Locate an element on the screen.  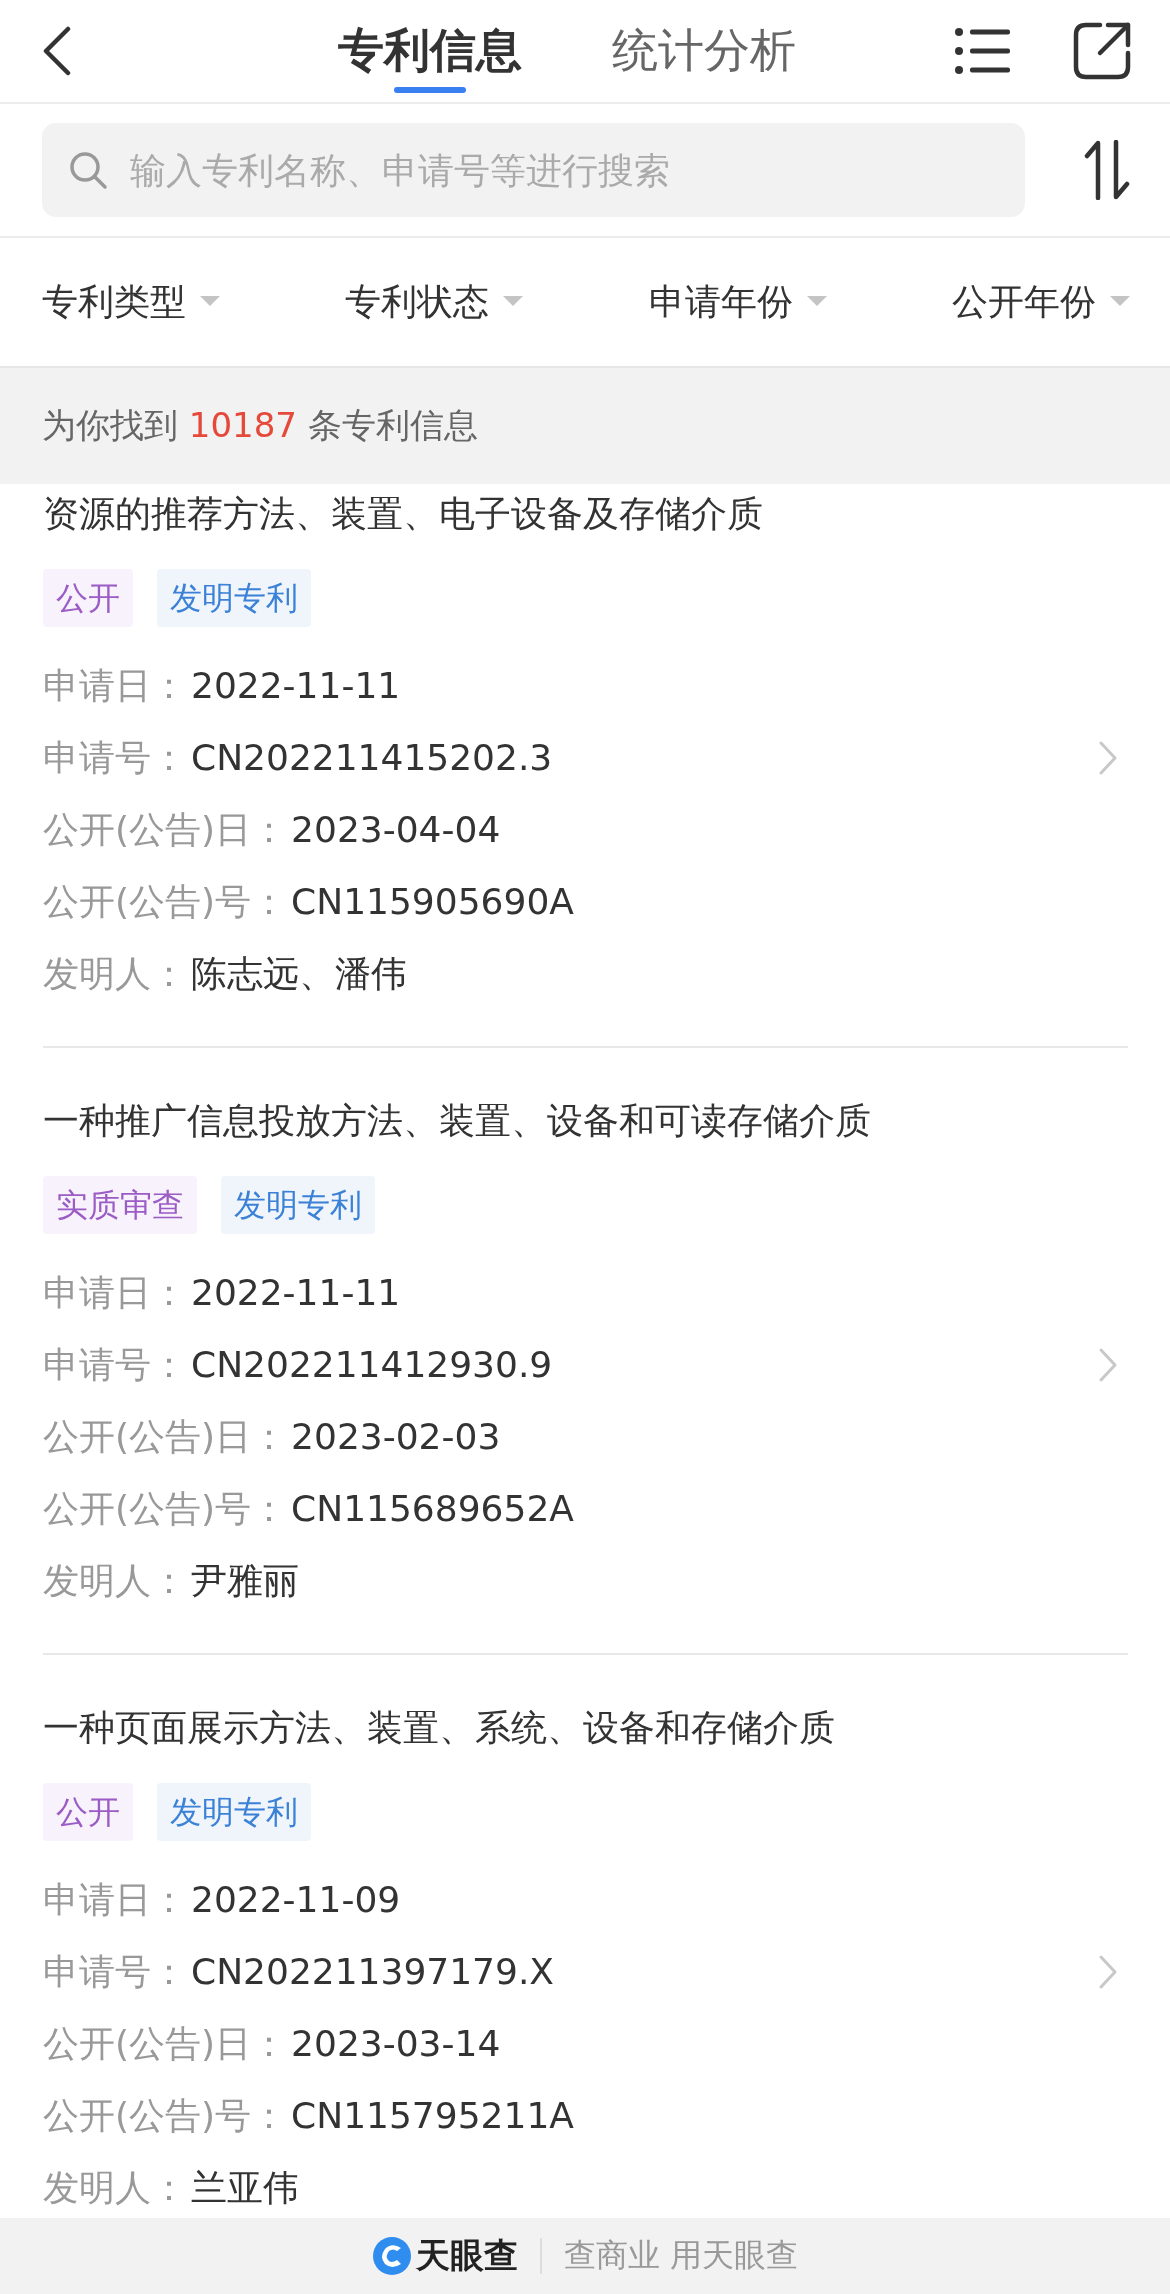
brand-name: 天眼查 is located at coordinates (466, 2255).